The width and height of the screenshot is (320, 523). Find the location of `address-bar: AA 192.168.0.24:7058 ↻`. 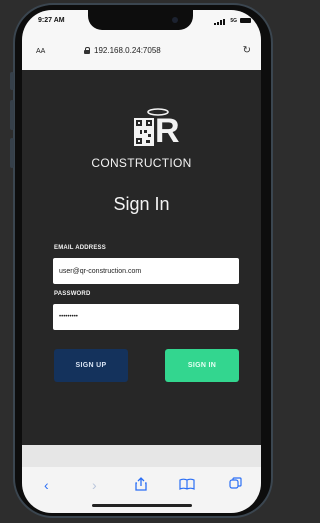

address-bar: AA 192.168.0.24:7058 ↻ is located at coordinates (141, 53).